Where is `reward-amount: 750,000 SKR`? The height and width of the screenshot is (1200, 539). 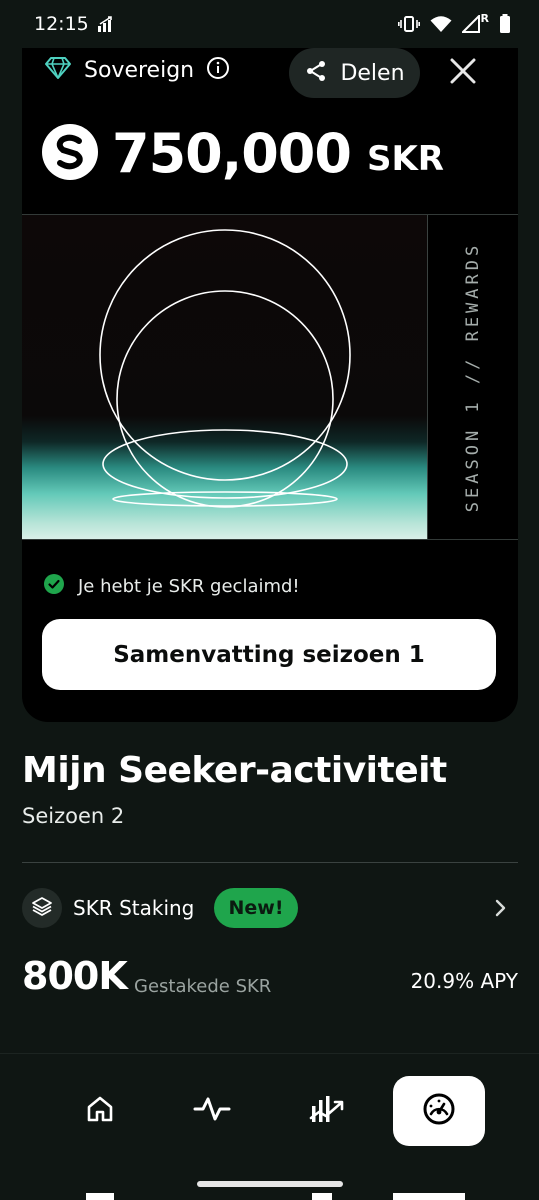 reward-amount: 750,000 SKR is located at coordinates (243, 153).